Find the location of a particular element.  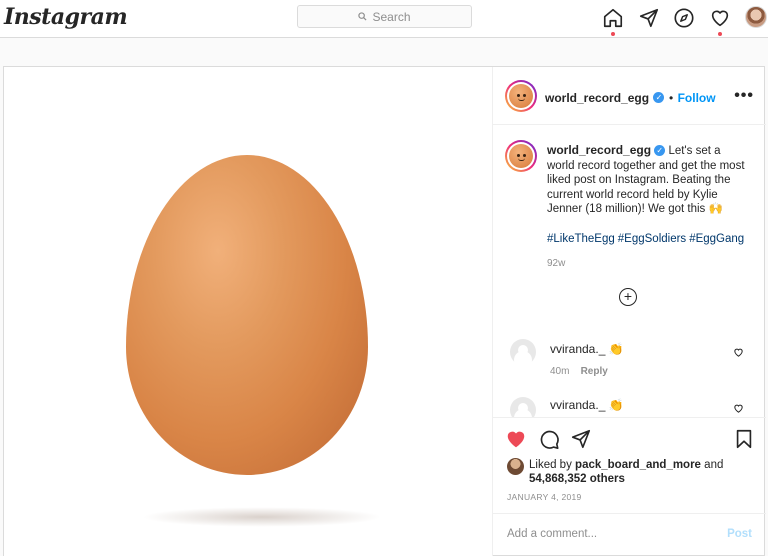

post-comment-button: Post is located at coordinates (739, 534).